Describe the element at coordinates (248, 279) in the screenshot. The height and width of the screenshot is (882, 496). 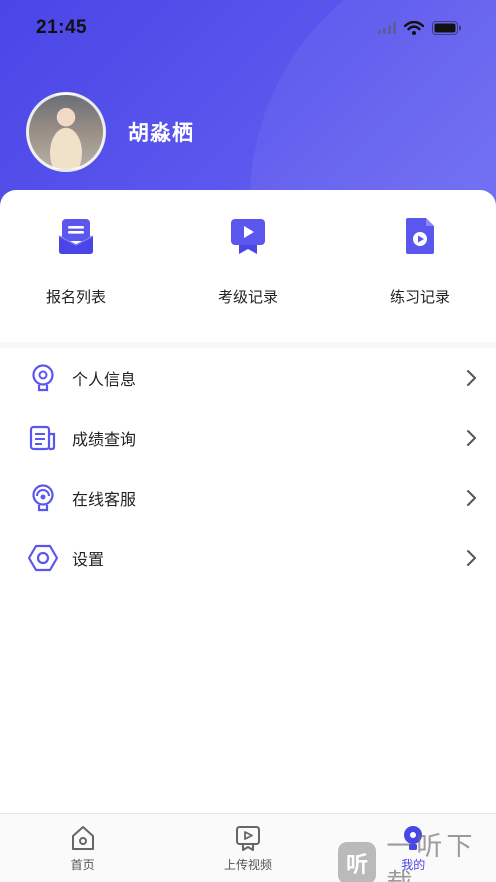
I see `quick-action-grading-records: 考级记录` at that location.